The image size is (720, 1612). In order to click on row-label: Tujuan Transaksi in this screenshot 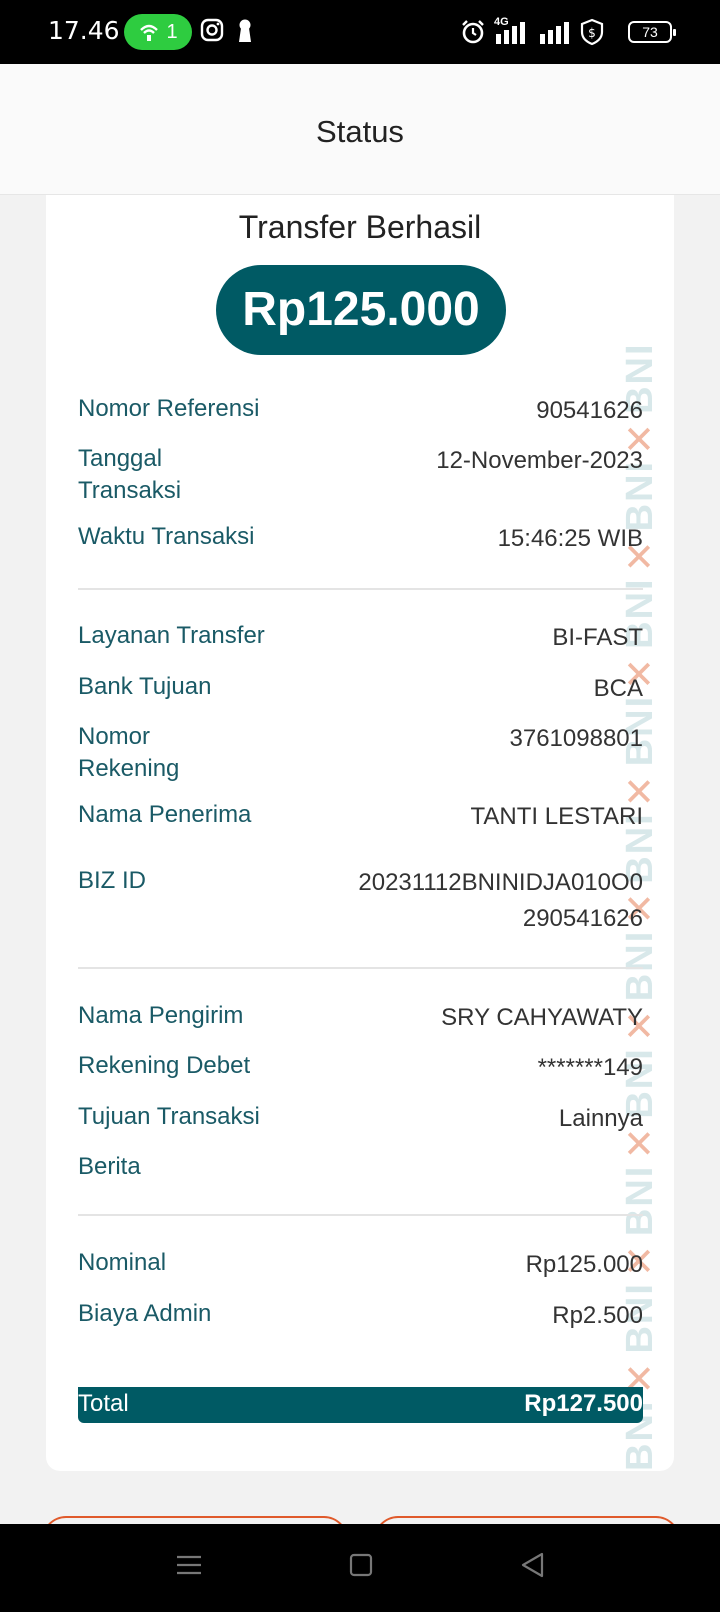, I will do `click(169, 1116)`.